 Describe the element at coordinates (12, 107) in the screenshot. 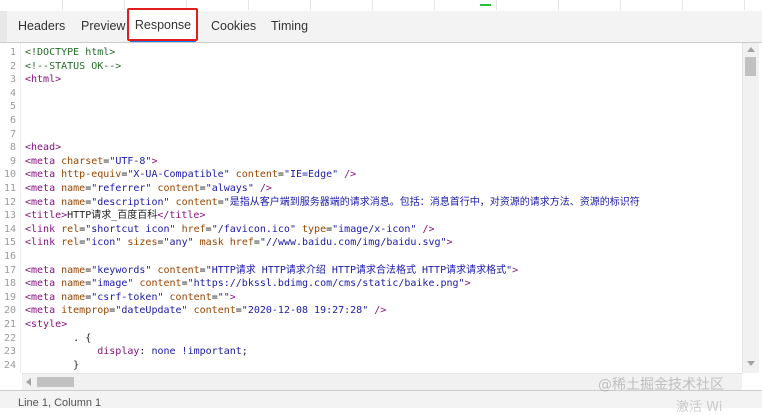

I see `line-number: 5` at that location.